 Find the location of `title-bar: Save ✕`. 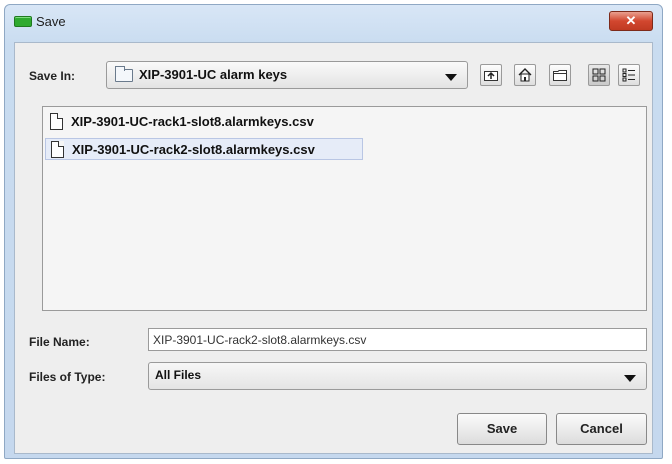

title-bar: Save ✕ is located at coordinates (333, 22).